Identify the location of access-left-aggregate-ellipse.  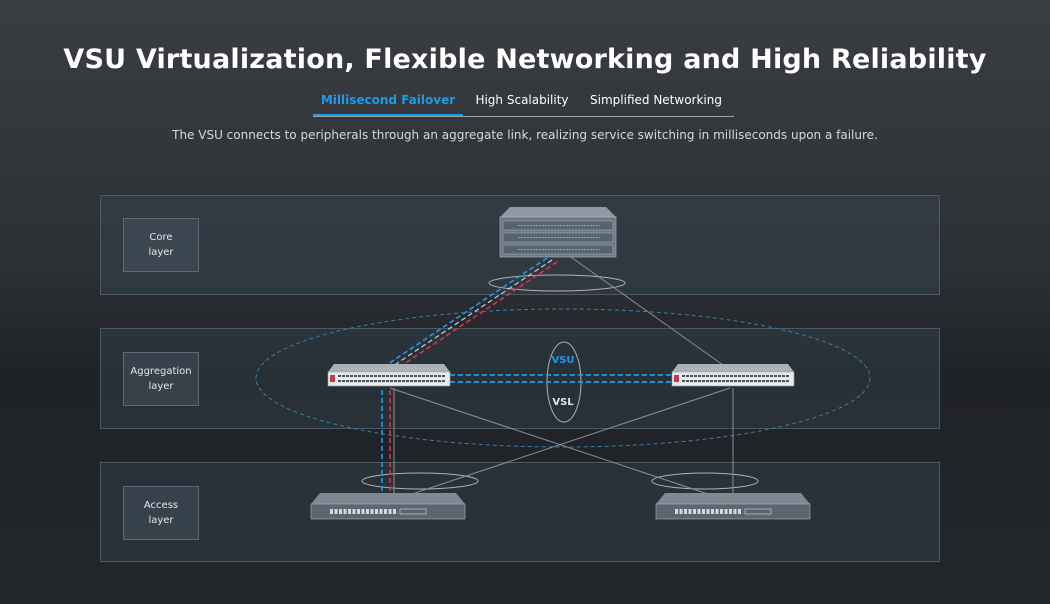
(420, 481).